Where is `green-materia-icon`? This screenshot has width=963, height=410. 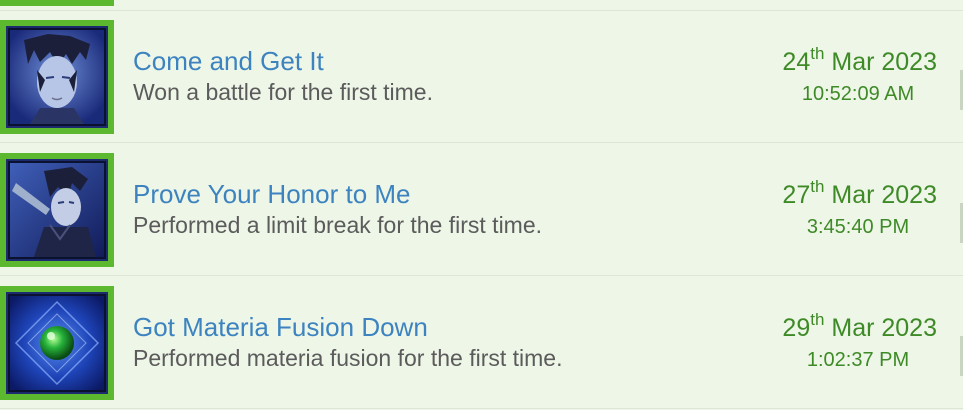 green-materia-icon is located at coordinates (57, 343).